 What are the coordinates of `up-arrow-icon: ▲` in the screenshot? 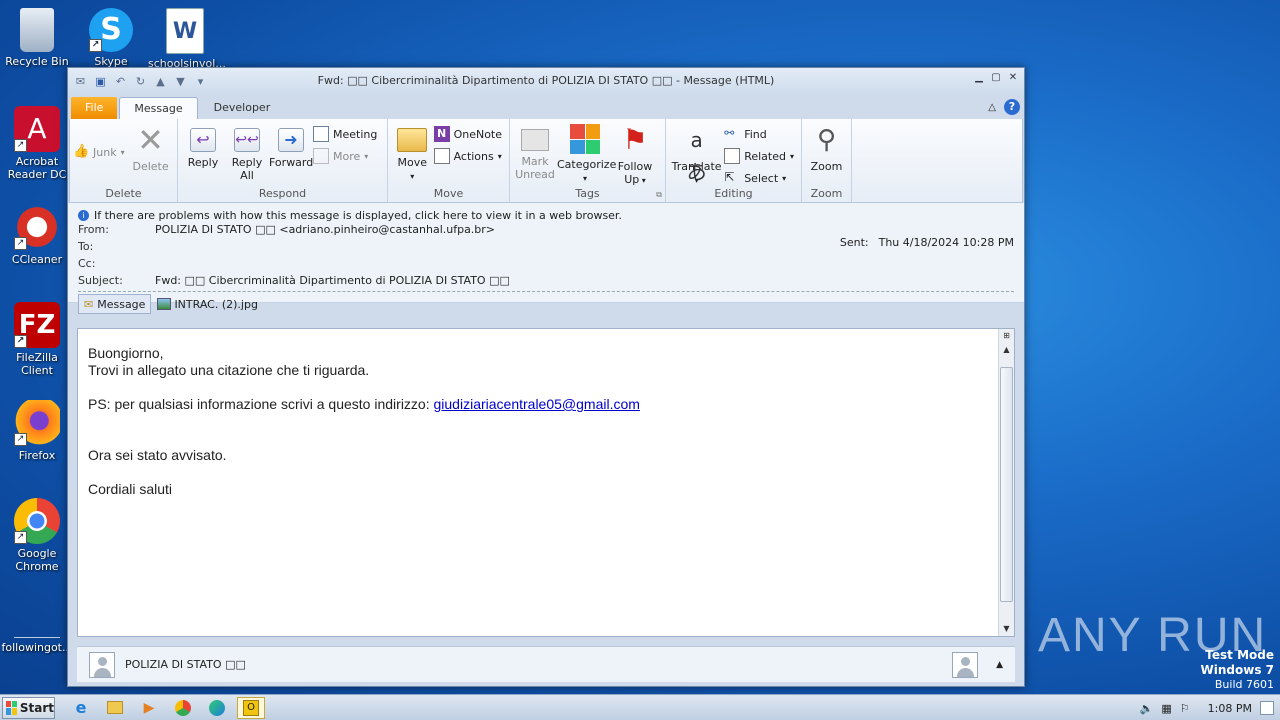 It's located at (160, 81).